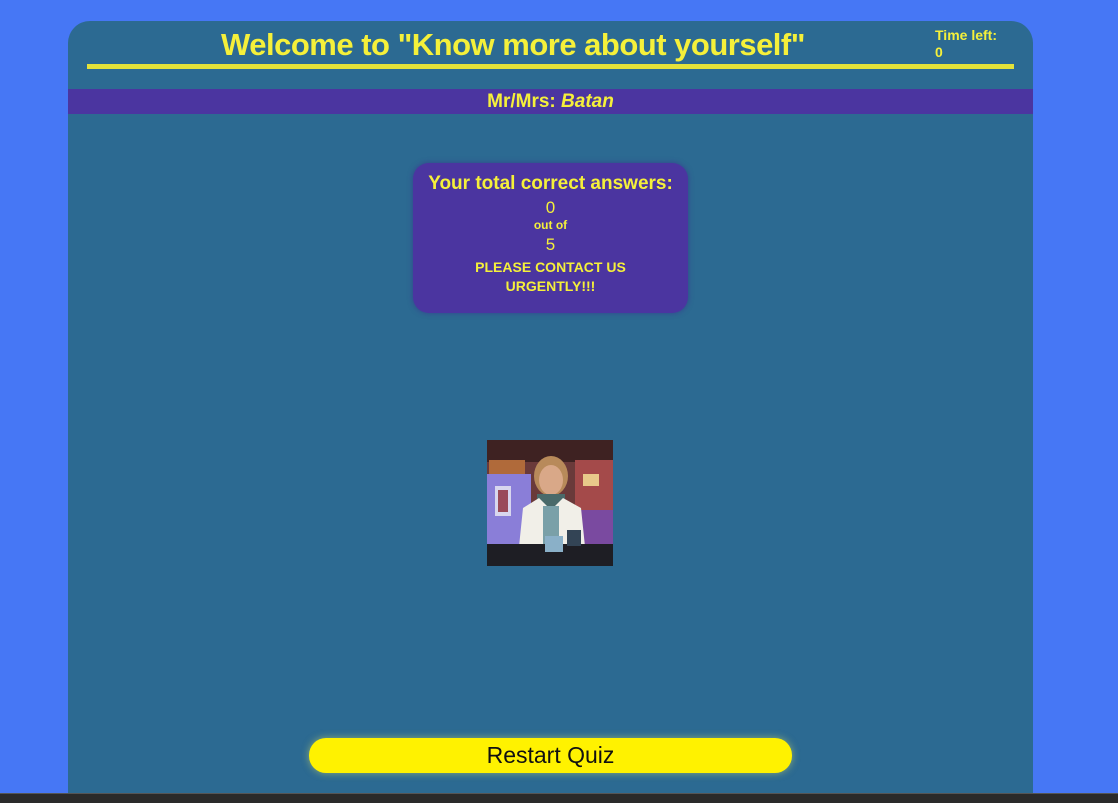 This screenshot has height=803, width=1118. What do you see at coordinates (587, 101) in the screenshot?
I see `user-name: Batan` at bounding box center [587, 101].